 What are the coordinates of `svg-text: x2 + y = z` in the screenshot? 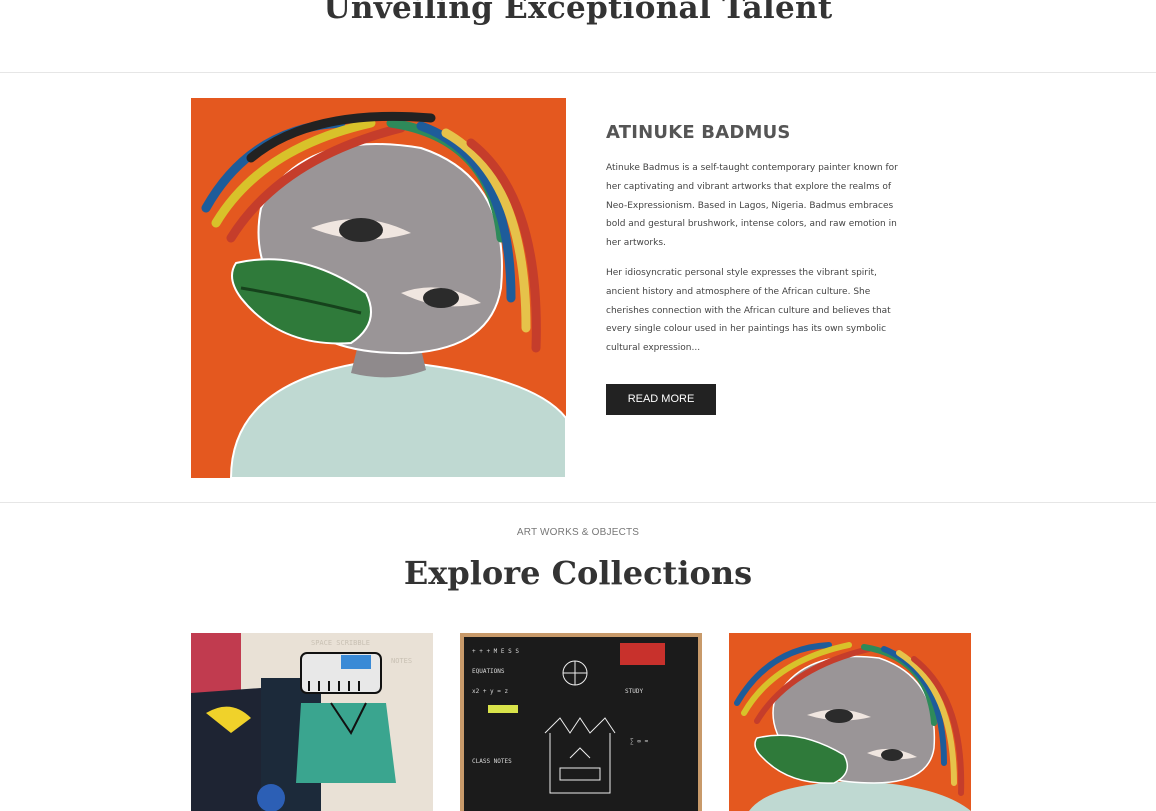 It's located at (490, 691).